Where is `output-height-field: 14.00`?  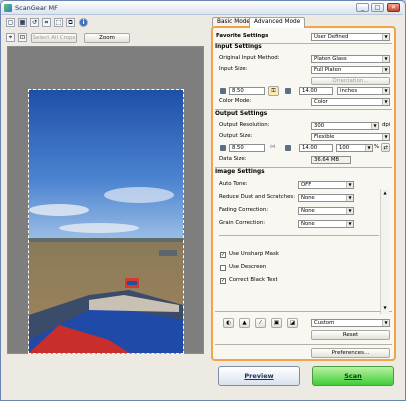 output-height-field: 14.00 is located at coordinates (316, 148).